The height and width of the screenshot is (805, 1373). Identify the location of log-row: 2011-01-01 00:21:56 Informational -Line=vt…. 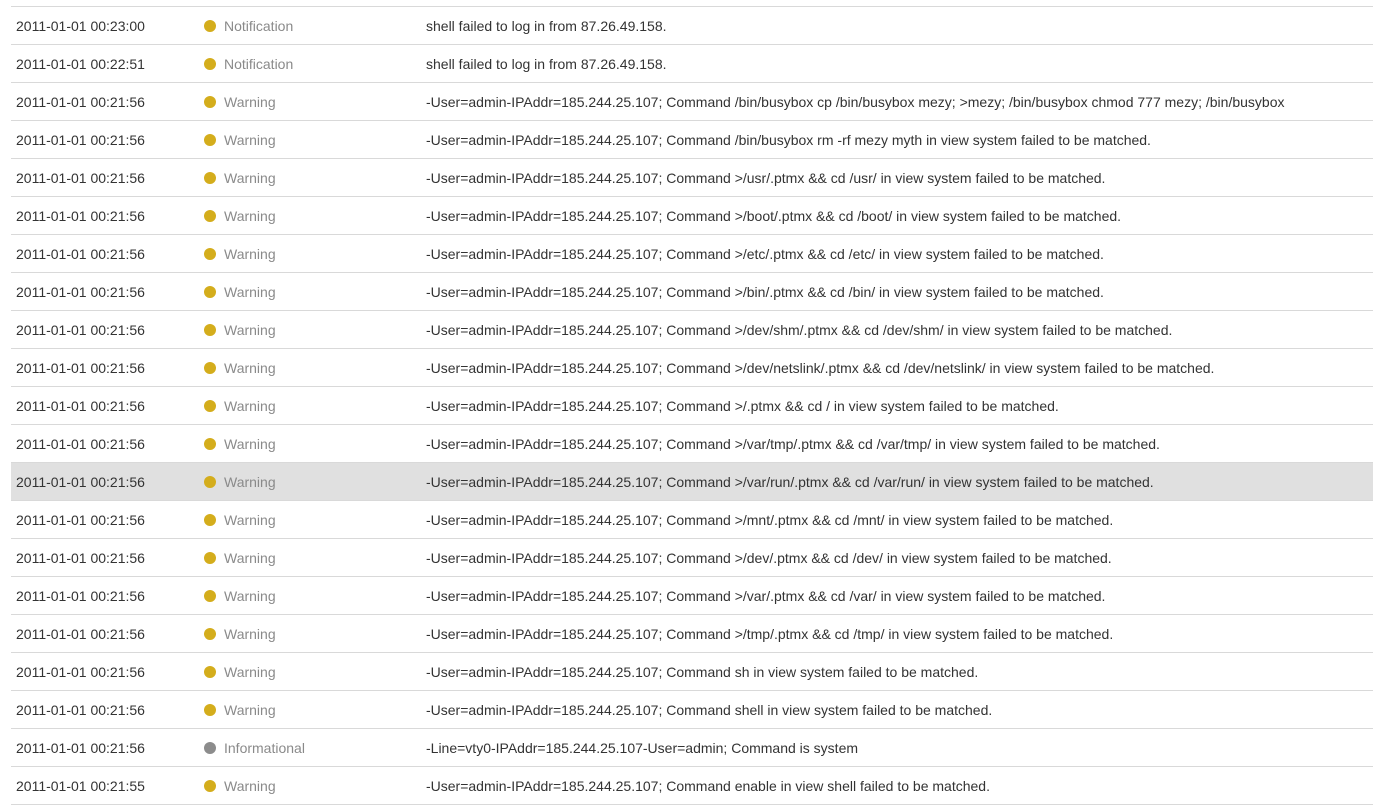
(692, 748).